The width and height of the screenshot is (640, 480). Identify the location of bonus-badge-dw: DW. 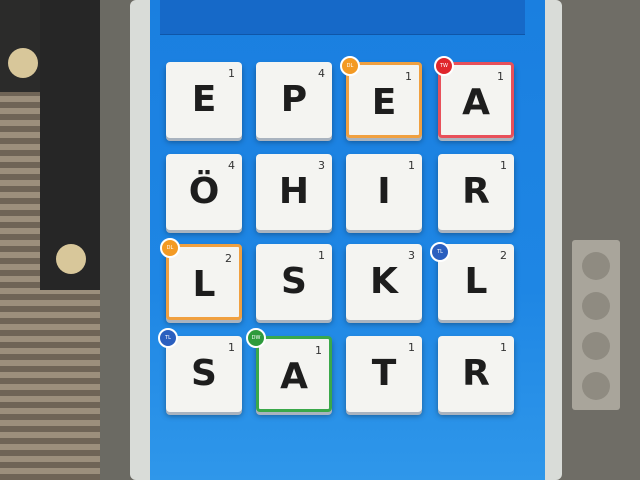
(256, 338).